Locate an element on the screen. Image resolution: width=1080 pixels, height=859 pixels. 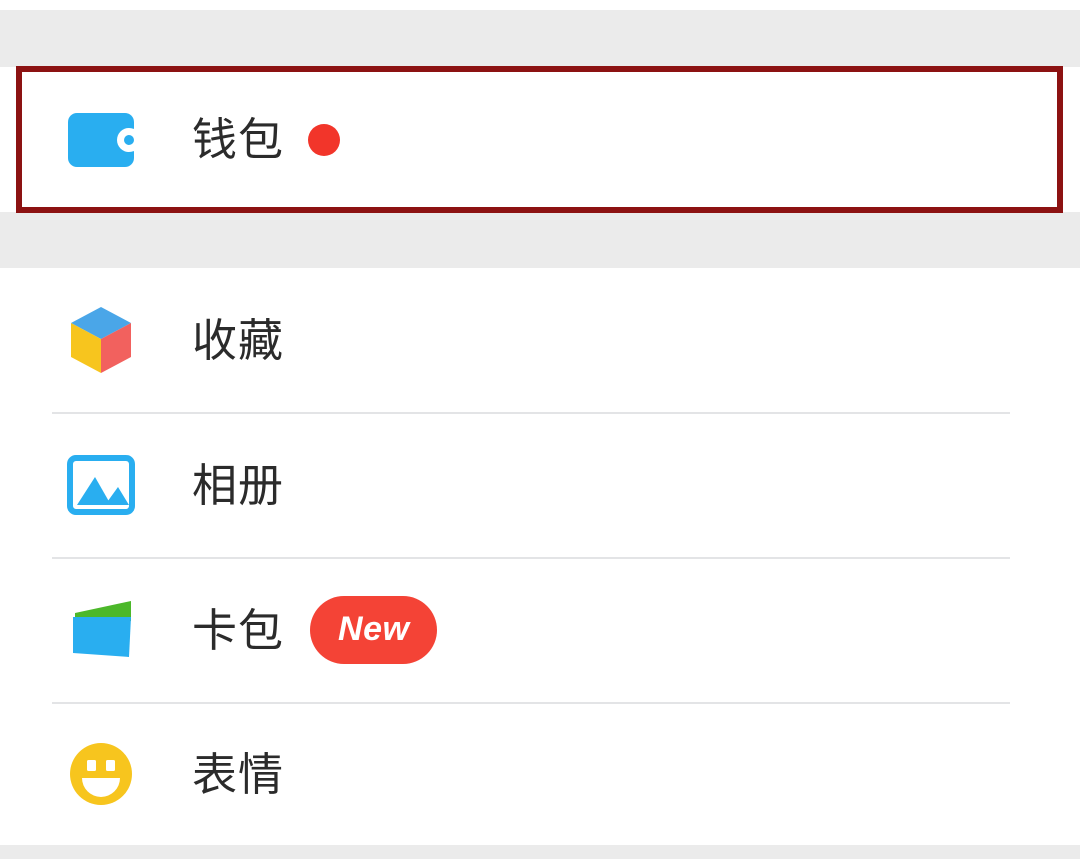
new-badge: New is located at coordinates (374, 630).